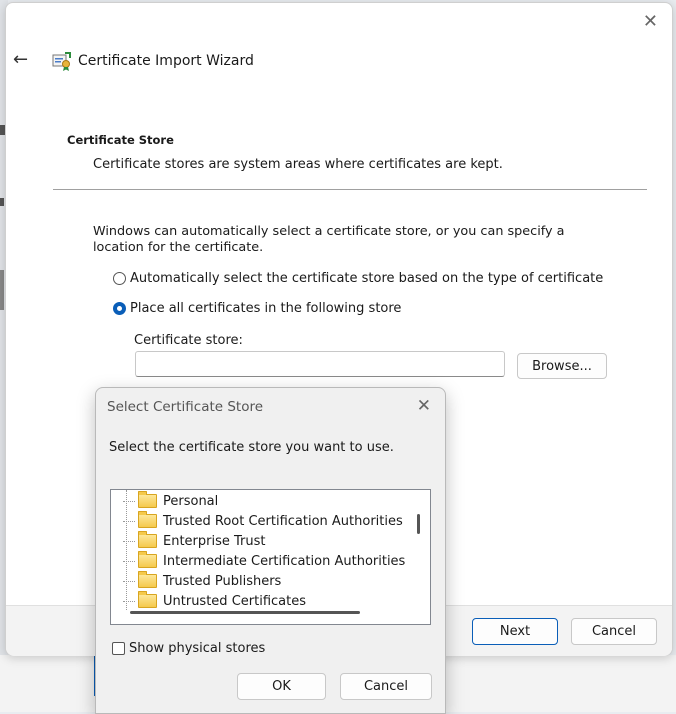 The image size is (676, 714). What do you see at coordinates (284, 561) in the screenshot?
I see `tree-item-label: Intermediate Certification Authorities` at bounding box center [284, 561].